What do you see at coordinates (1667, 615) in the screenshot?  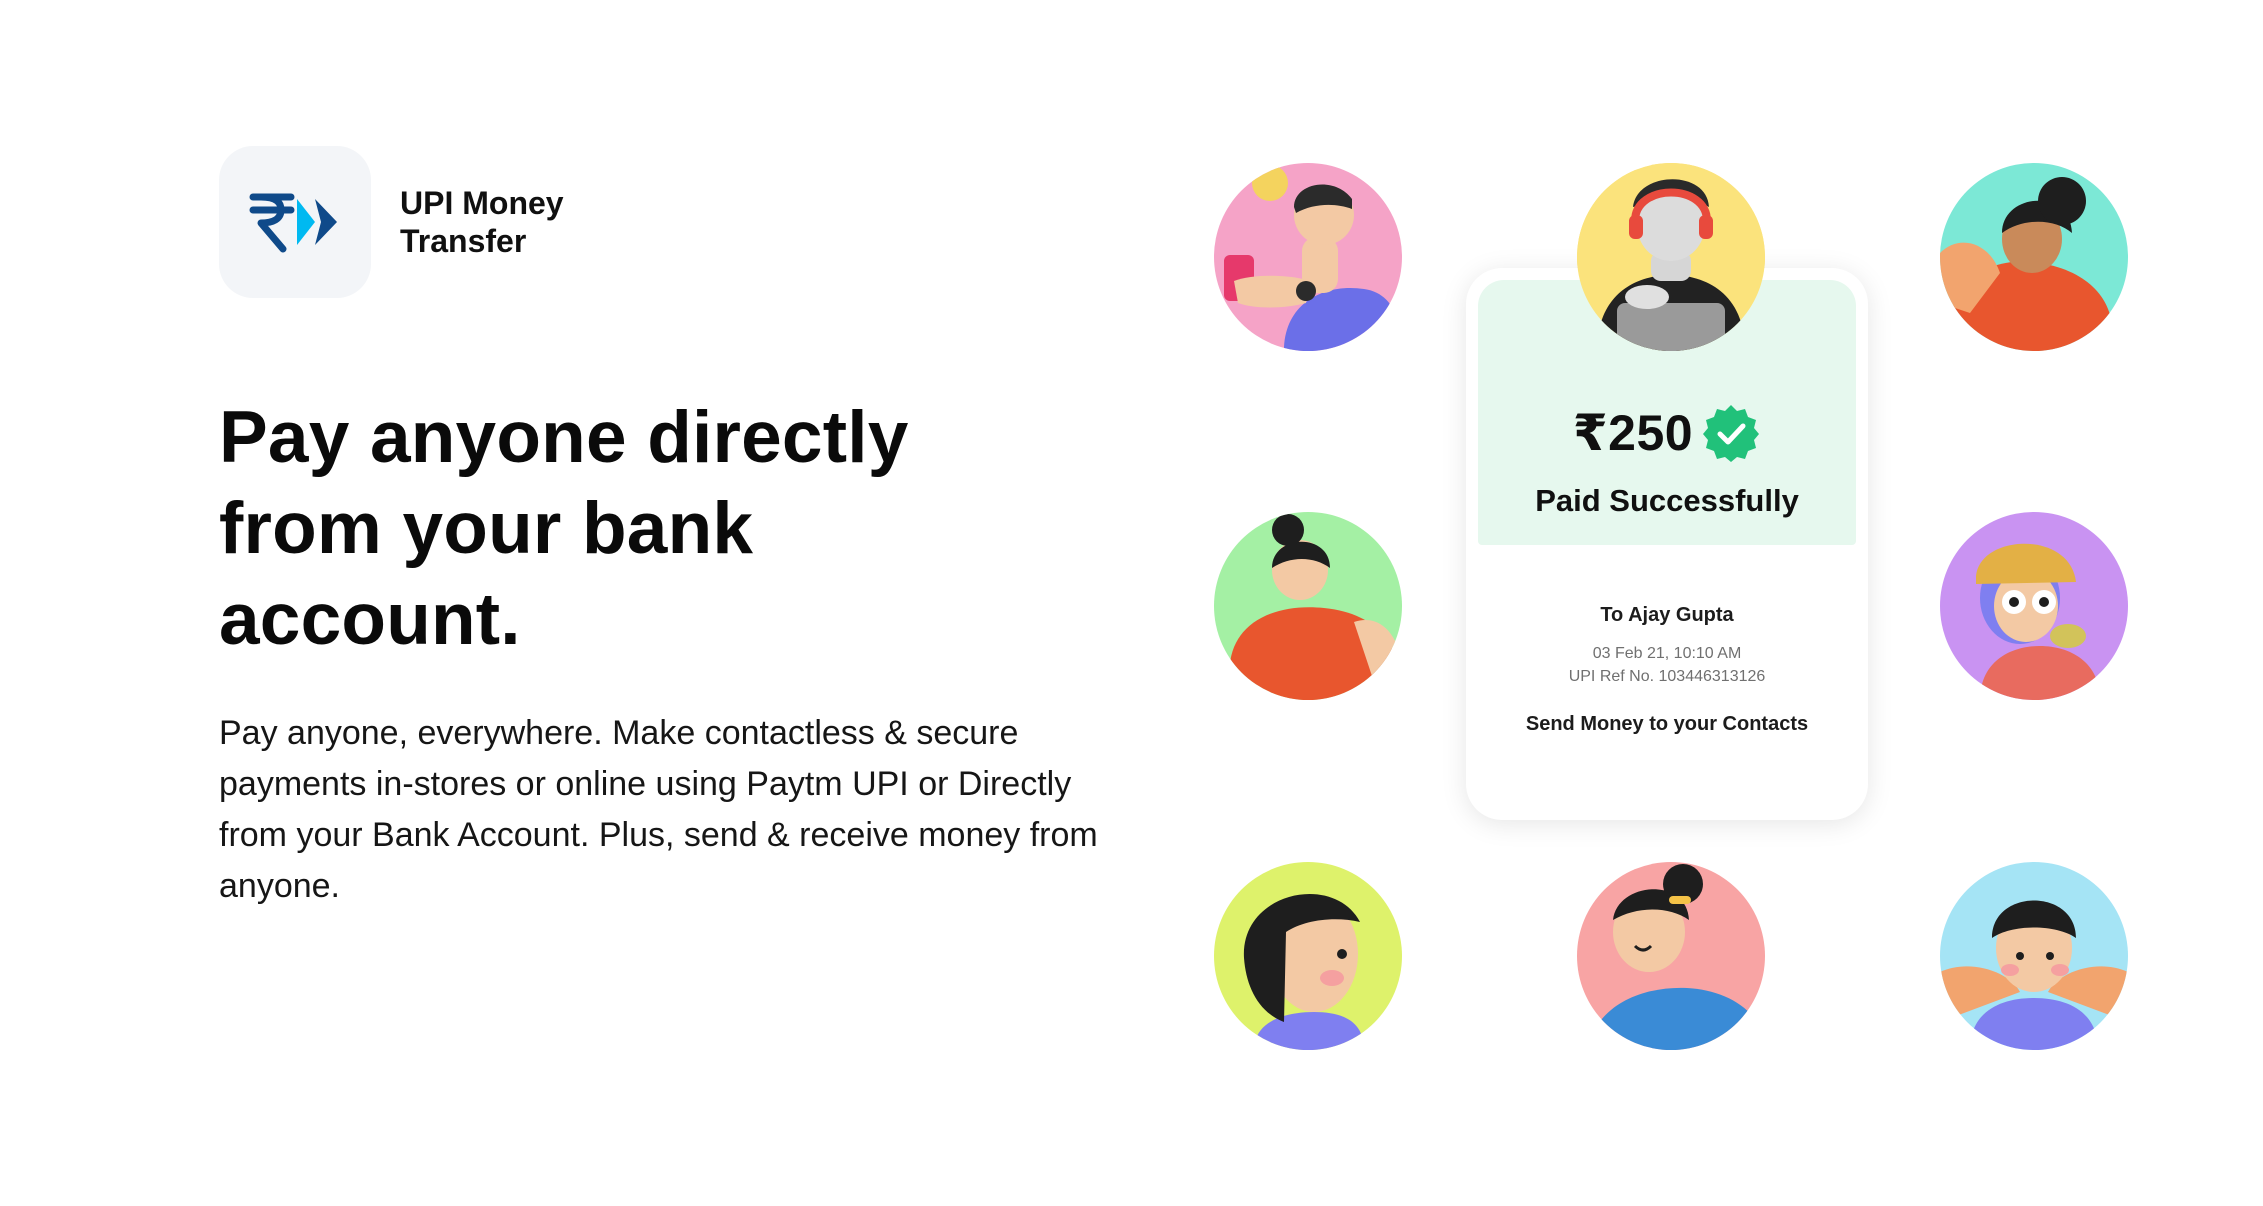 I see `payment-recipient: To Ajay Gupta` at bounding box center [1667, 615].